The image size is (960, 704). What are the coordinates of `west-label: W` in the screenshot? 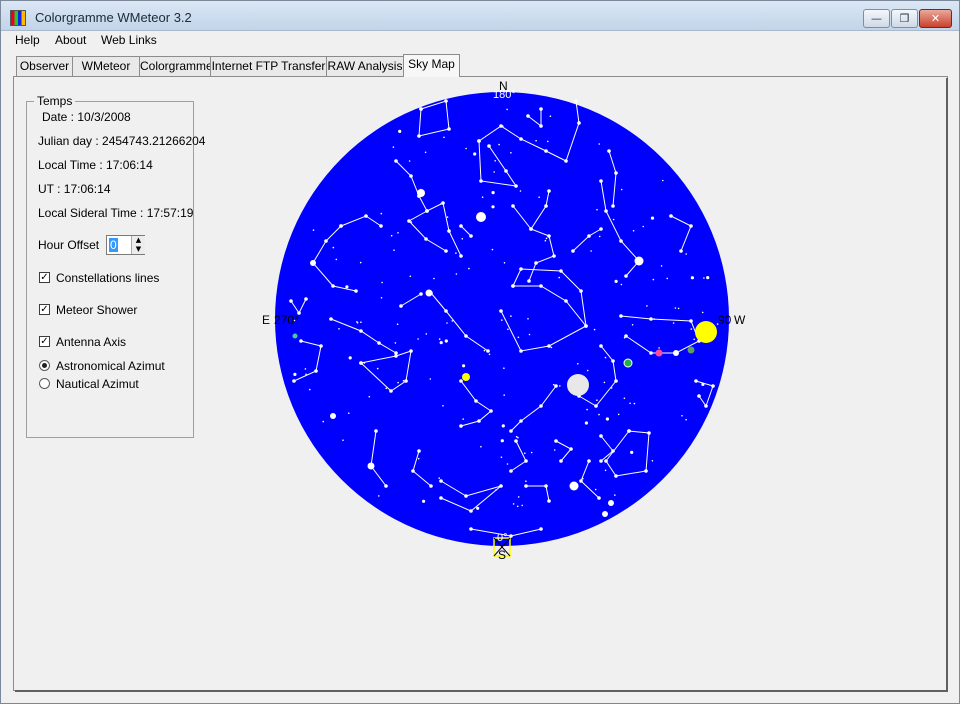 It's located at (740, 320).